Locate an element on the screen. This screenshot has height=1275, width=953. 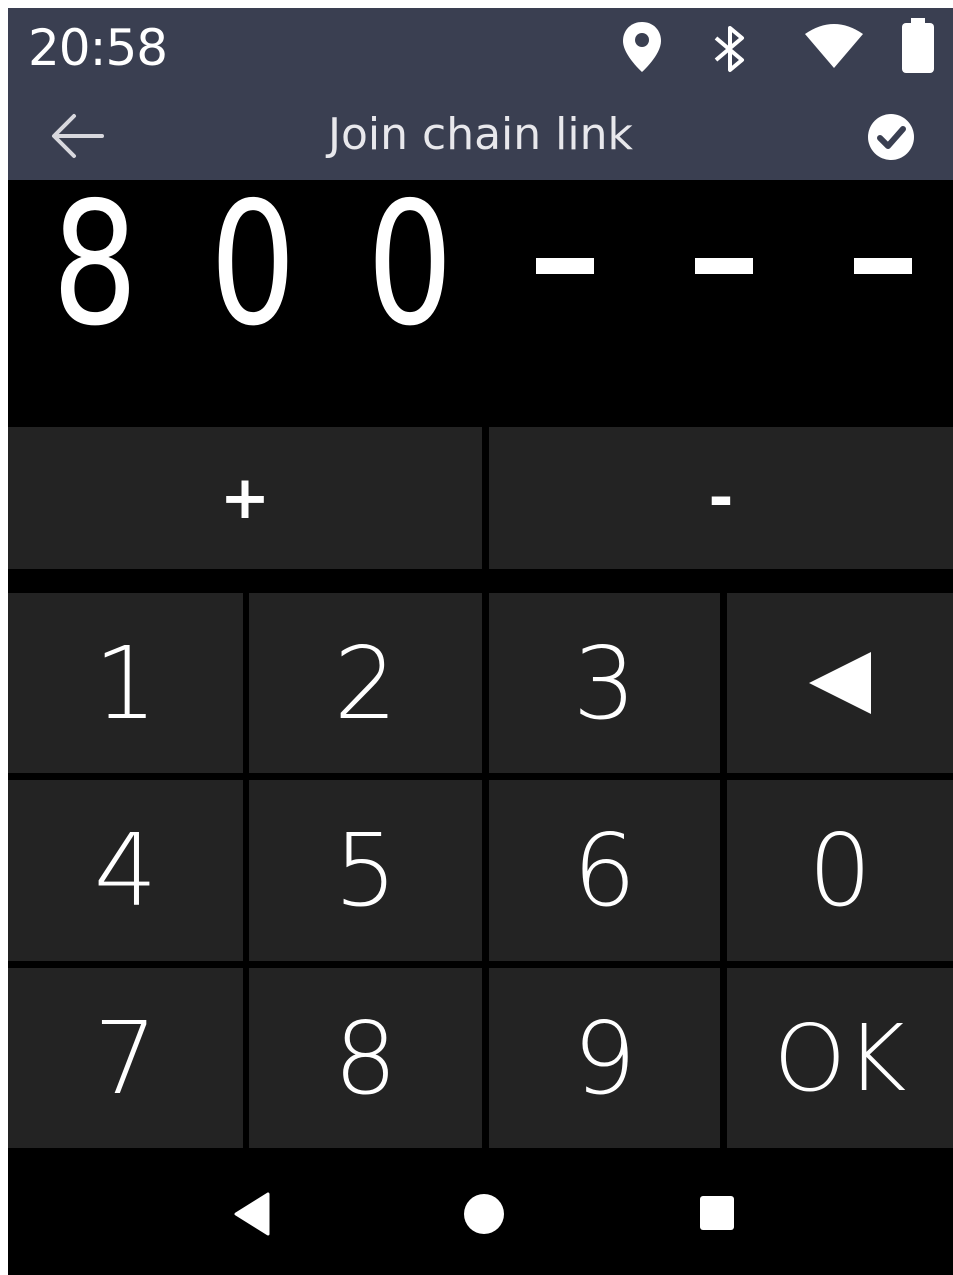
app-bar: Join chain link is located at coordinates (480, 136).